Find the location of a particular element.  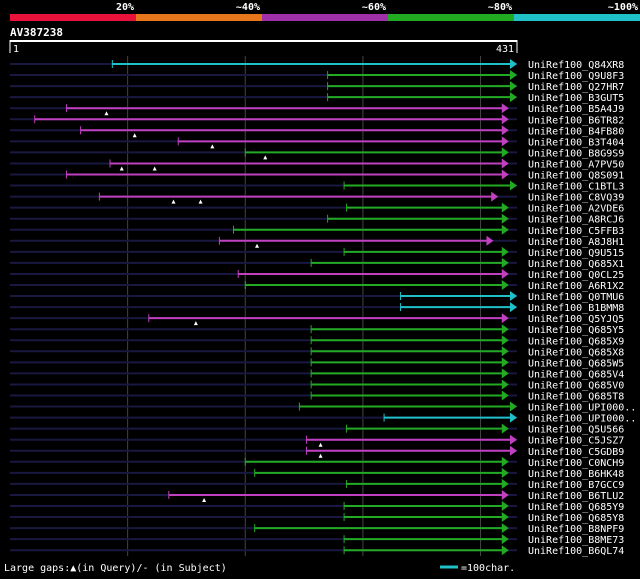

alignment-row: UniRef100_Q685W5 is located at coordinates (317, 363).